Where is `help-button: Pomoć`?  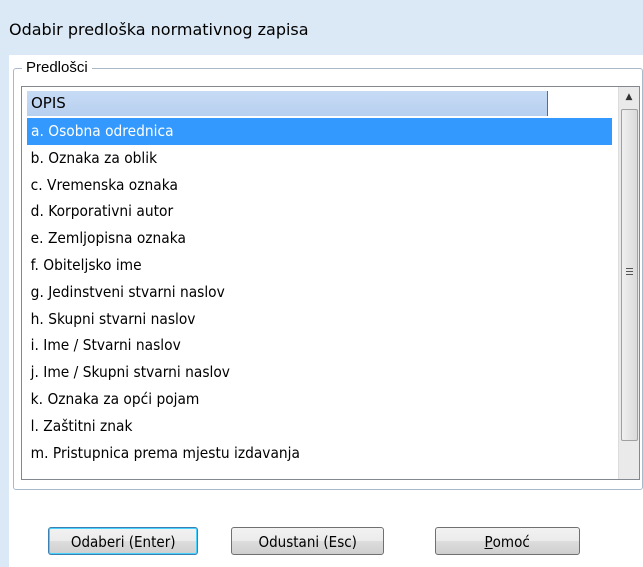 help-button: Pomoć is located at coordinates (507, 541).